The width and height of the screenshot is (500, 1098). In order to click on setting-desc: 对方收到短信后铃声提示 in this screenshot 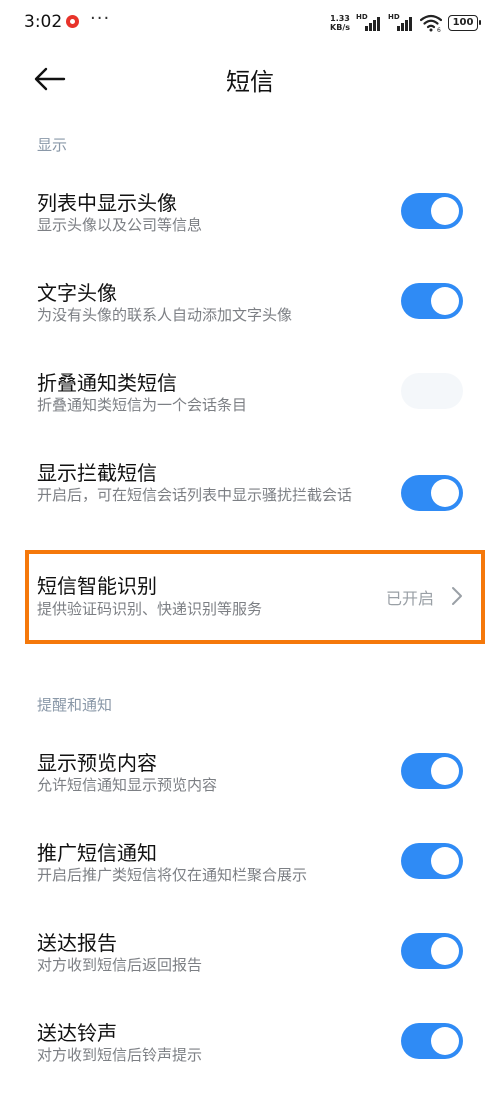, I will do `click(120, 1055)`.